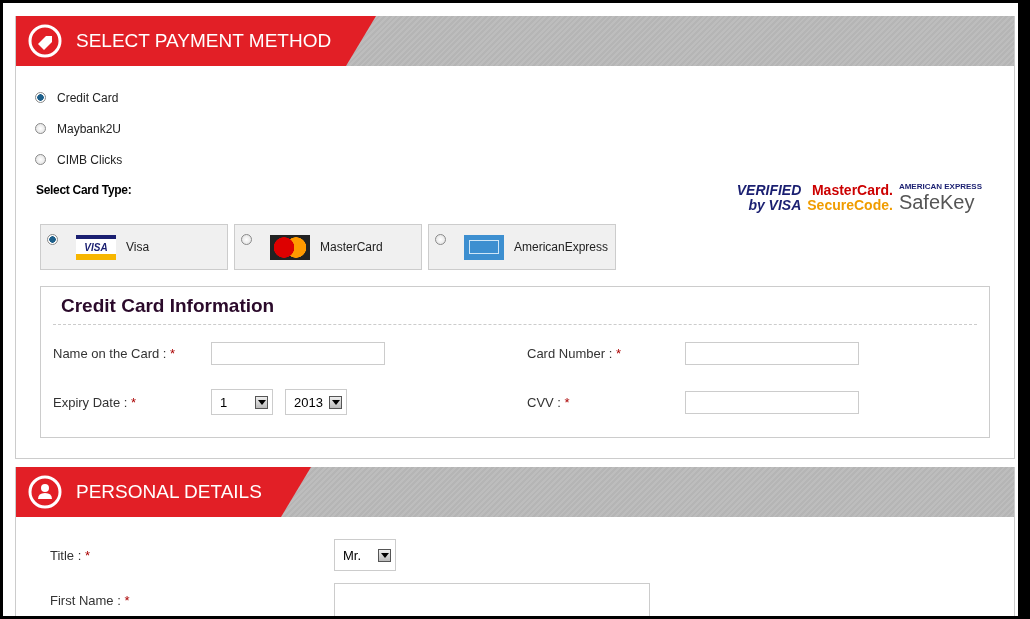 The width and height of the screenshot is (1030, 619). Describe the element at coordinates (936, 202) in the screenshot. I see `logo-text: SafeKey` at that location.